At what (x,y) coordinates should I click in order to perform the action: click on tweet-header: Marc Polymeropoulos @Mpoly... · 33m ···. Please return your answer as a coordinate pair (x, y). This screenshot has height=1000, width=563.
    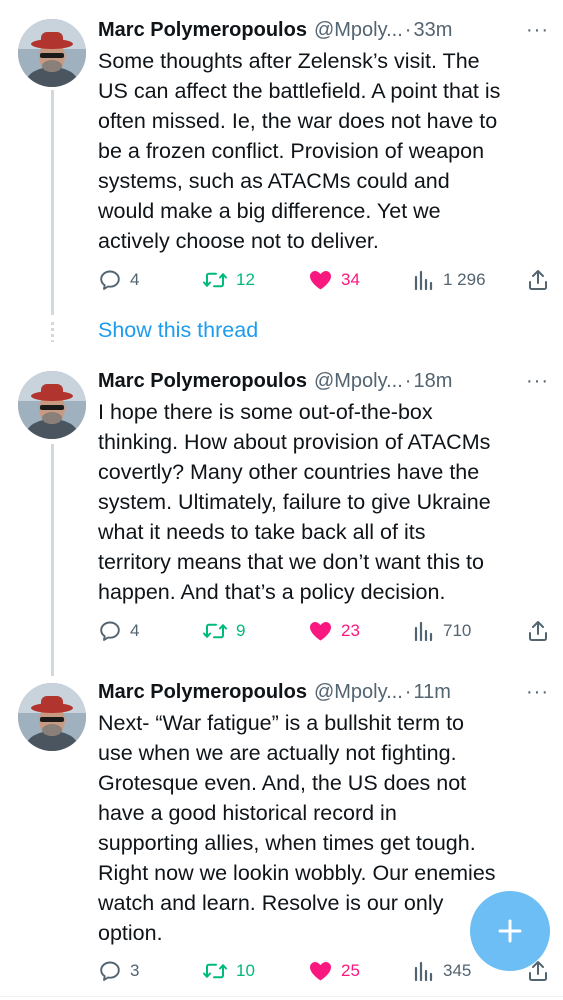
    Looking at the image, I should click on (323, 30).